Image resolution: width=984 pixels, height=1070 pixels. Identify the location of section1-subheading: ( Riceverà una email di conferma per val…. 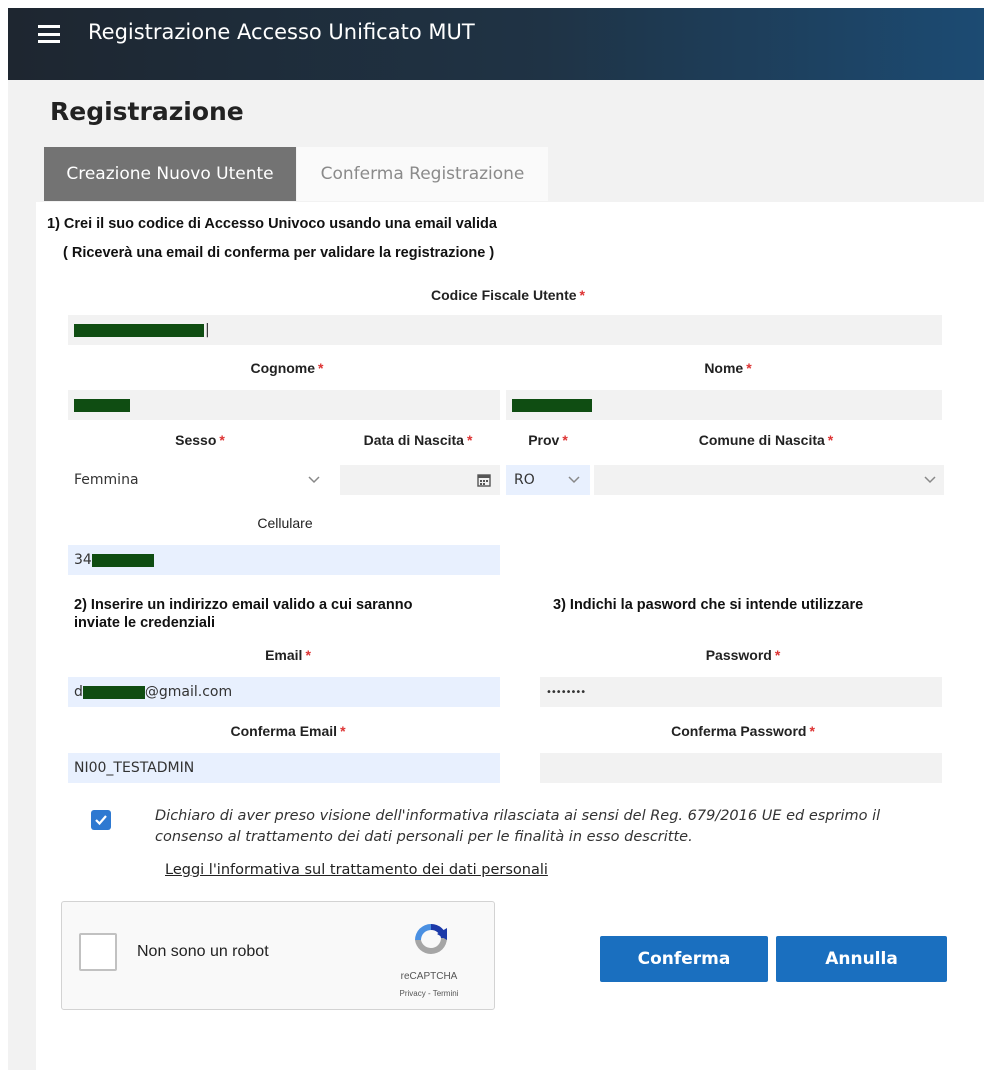
(279, 253).